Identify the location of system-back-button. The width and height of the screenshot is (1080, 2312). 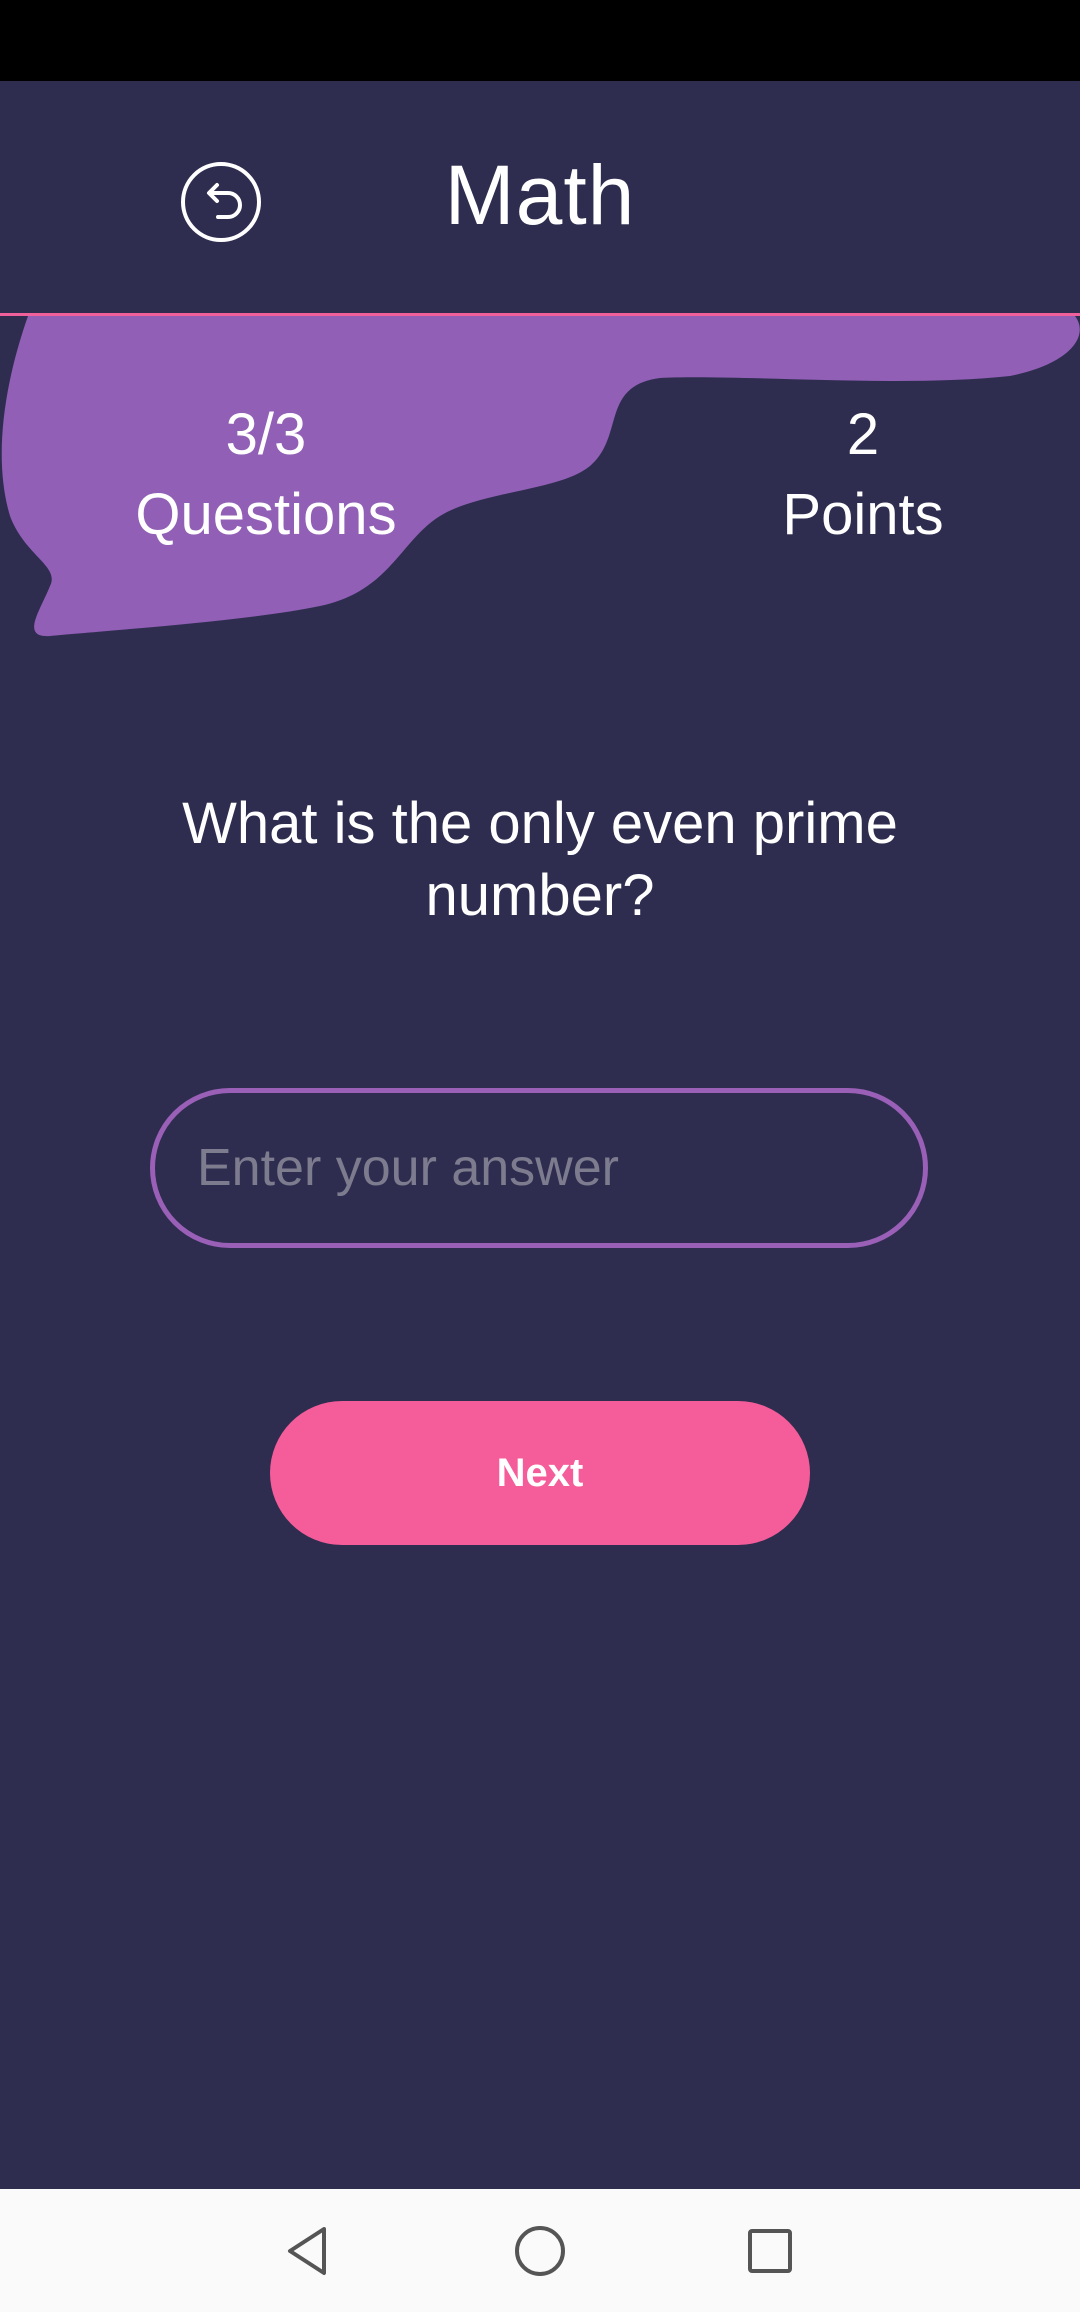
(308, 2251).